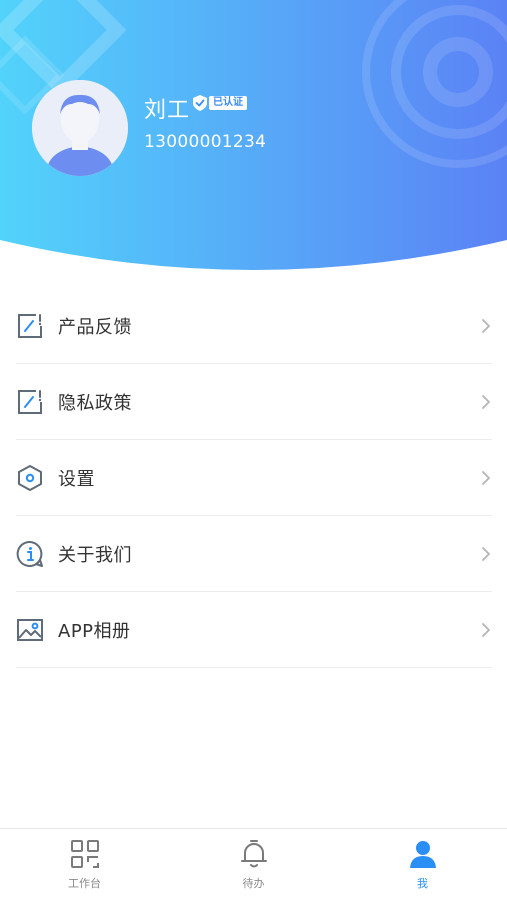 The width and height of the screenshot is (507, 900). I want to click on avatar-person-icon, so click(80, 128).